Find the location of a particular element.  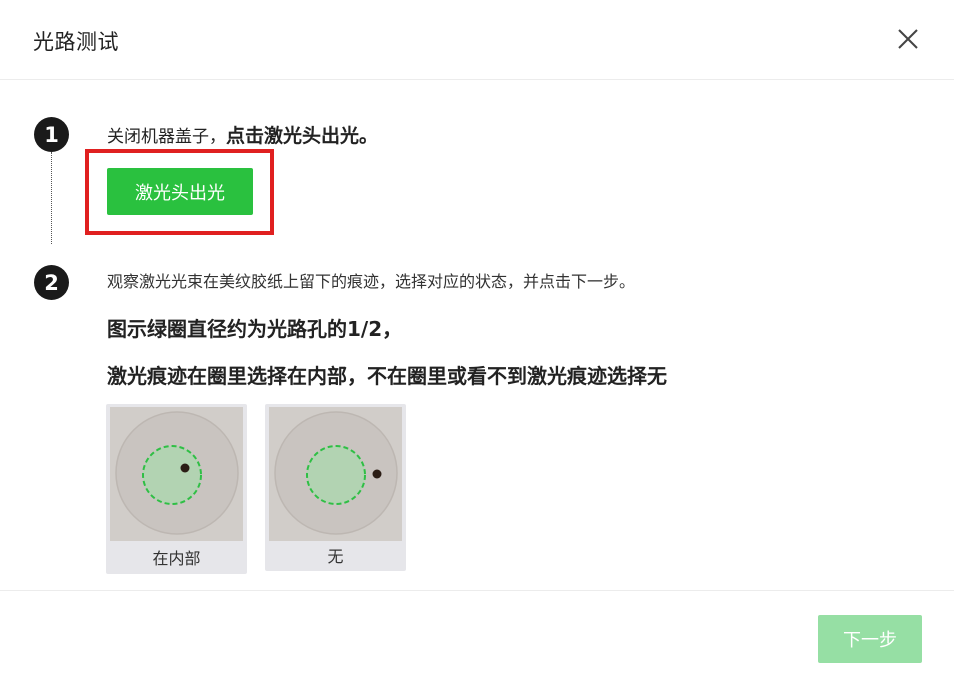

footer-divider is located at coordinates (477, 590).